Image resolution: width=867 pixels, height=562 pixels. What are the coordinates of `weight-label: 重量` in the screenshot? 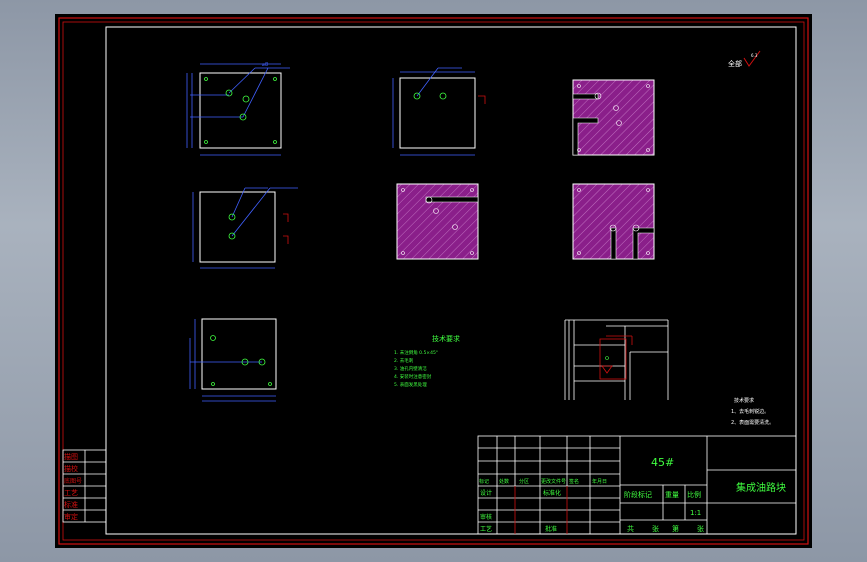 It's located at (672, 495).